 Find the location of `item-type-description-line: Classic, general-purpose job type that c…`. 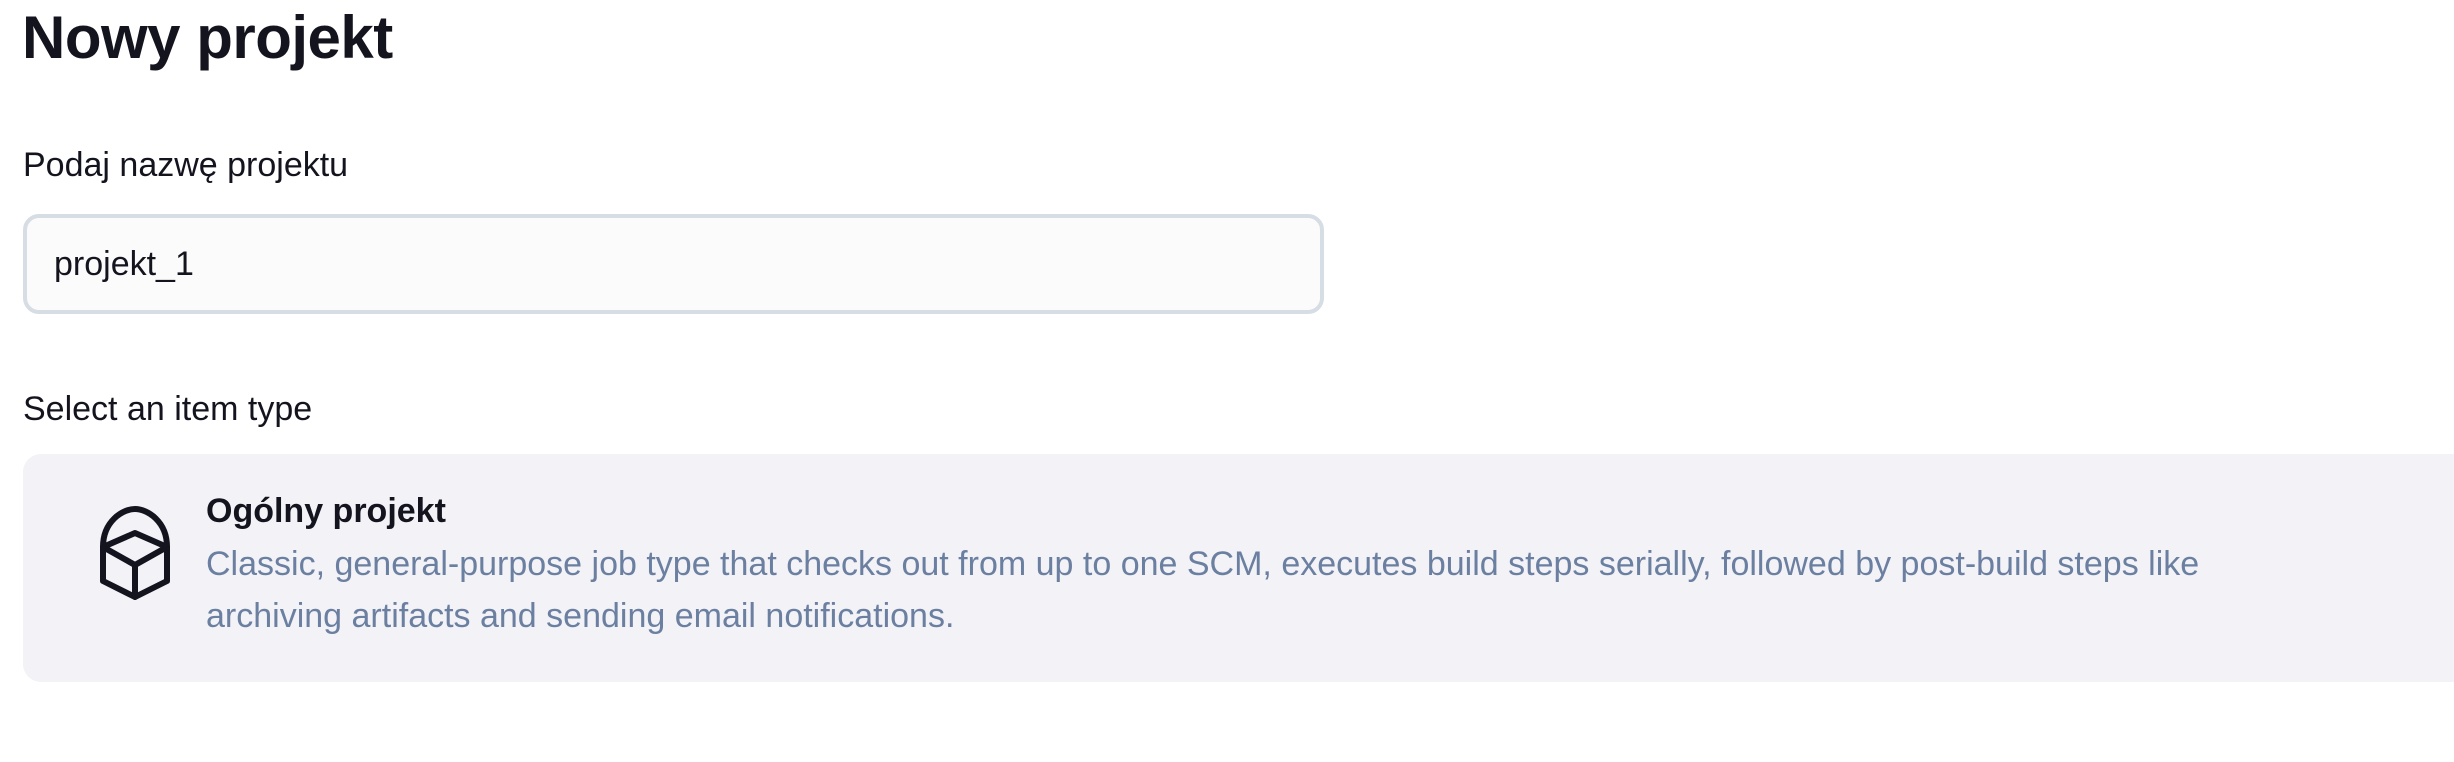

item-type-description-line: Classic, general-purpose job type that c… is located at coordinates (1203, 564).